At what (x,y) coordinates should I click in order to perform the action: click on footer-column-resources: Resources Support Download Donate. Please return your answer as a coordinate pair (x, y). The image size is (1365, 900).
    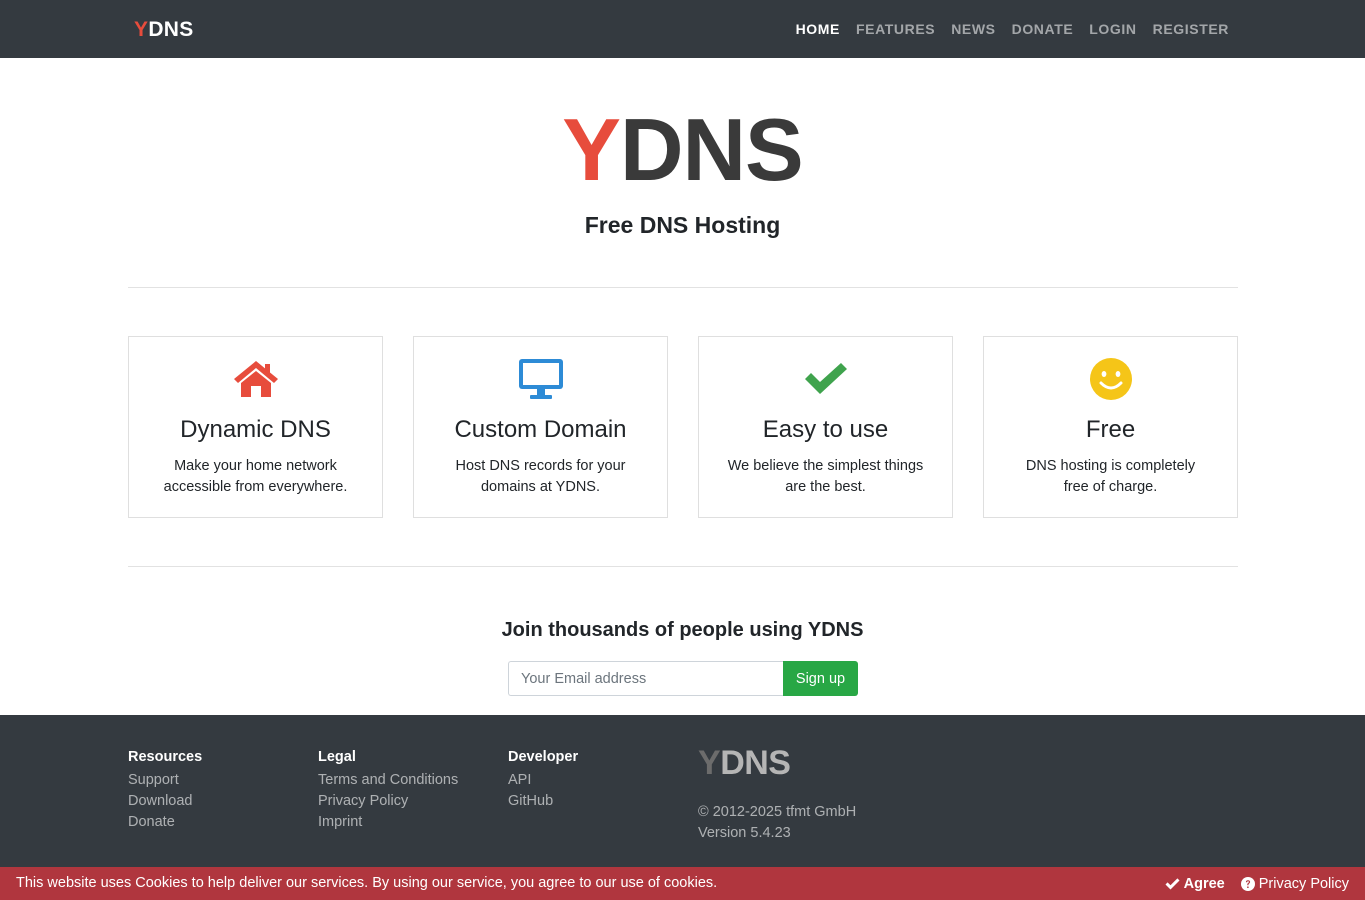
    Looking at the image, I should click on (165, 791).